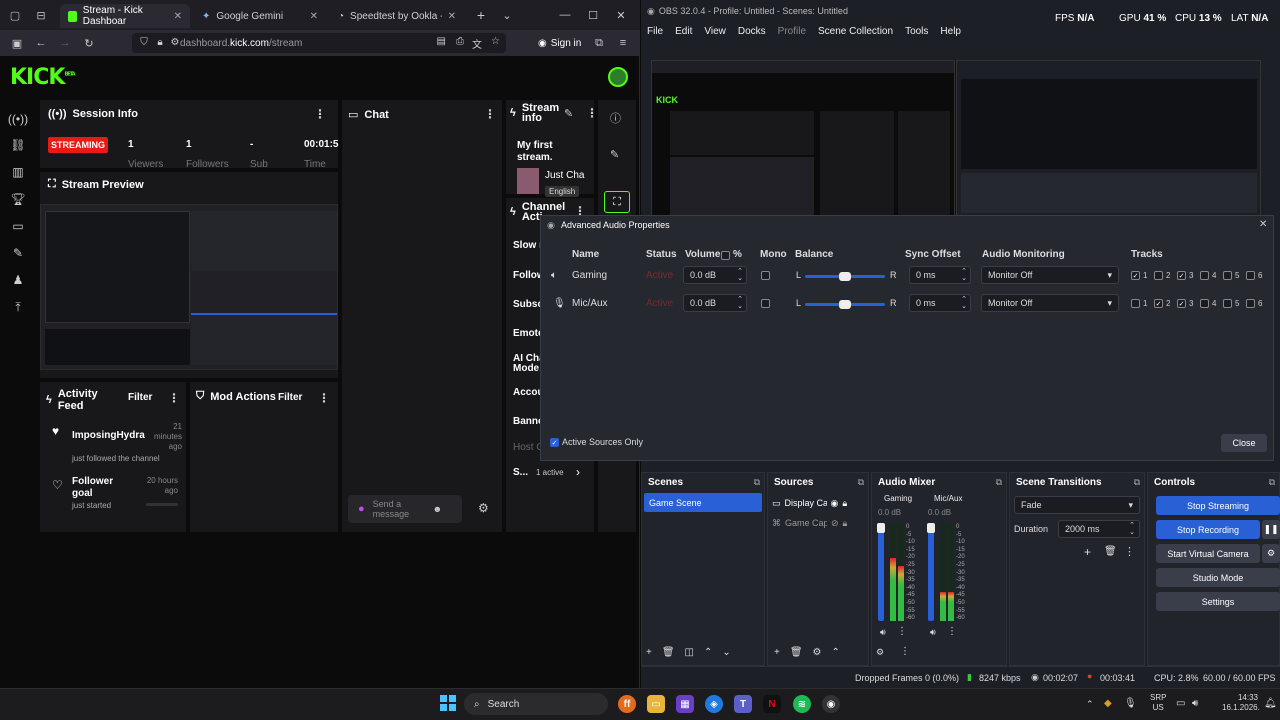 This screenshot has height=720, width=1280. What do you see at coordinates (1195, 703) in the screenshot?
I see `volume-icon: 🔊︎` at bounding box center [1195, 703].